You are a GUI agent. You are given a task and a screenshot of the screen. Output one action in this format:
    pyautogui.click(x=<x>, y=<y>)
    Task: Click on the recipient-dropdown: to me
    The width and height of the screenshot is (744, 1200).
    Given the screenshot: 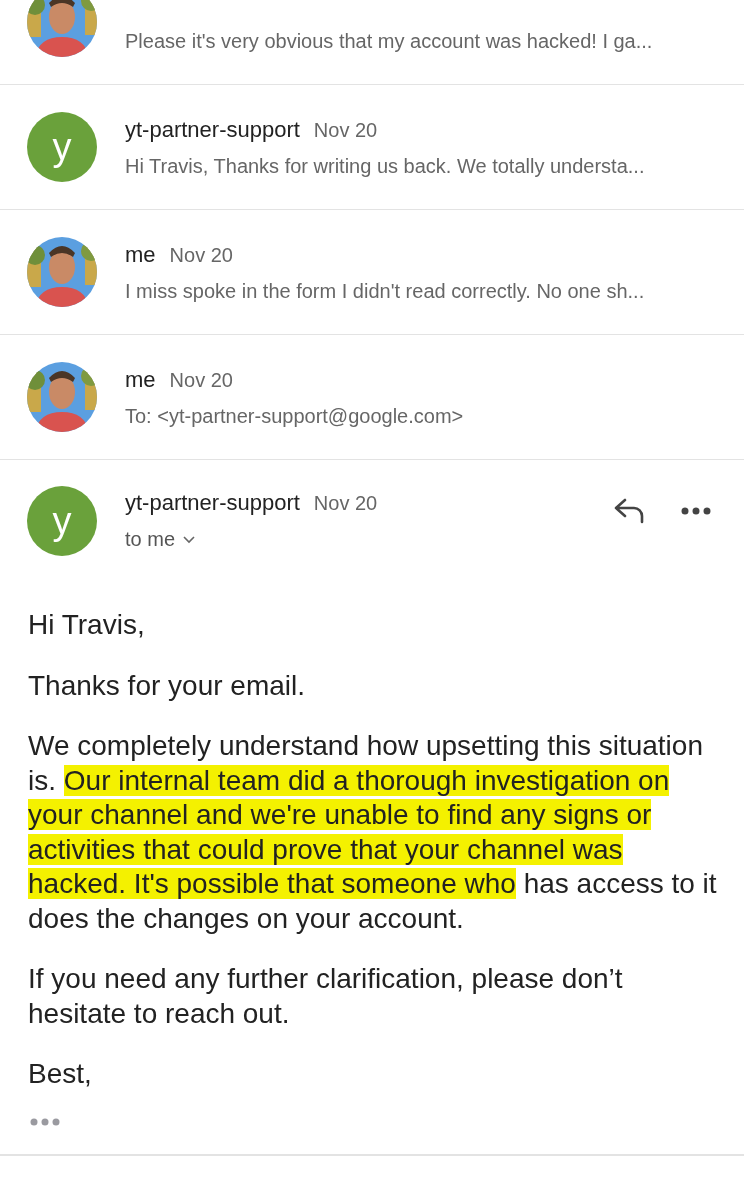 What is the action you would take?
    pyautogui.click(x=355, y=539)
    